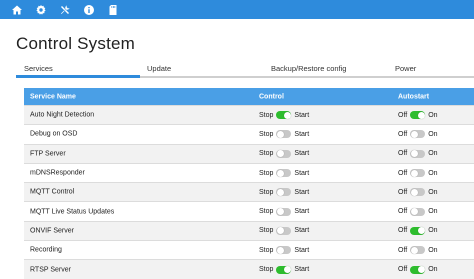 The height and width of the screenshot is (279, 474). What do you see at coordinates (65, 9) in the screenshot?
I see `tools-icon` at bounding box center [65, 9].